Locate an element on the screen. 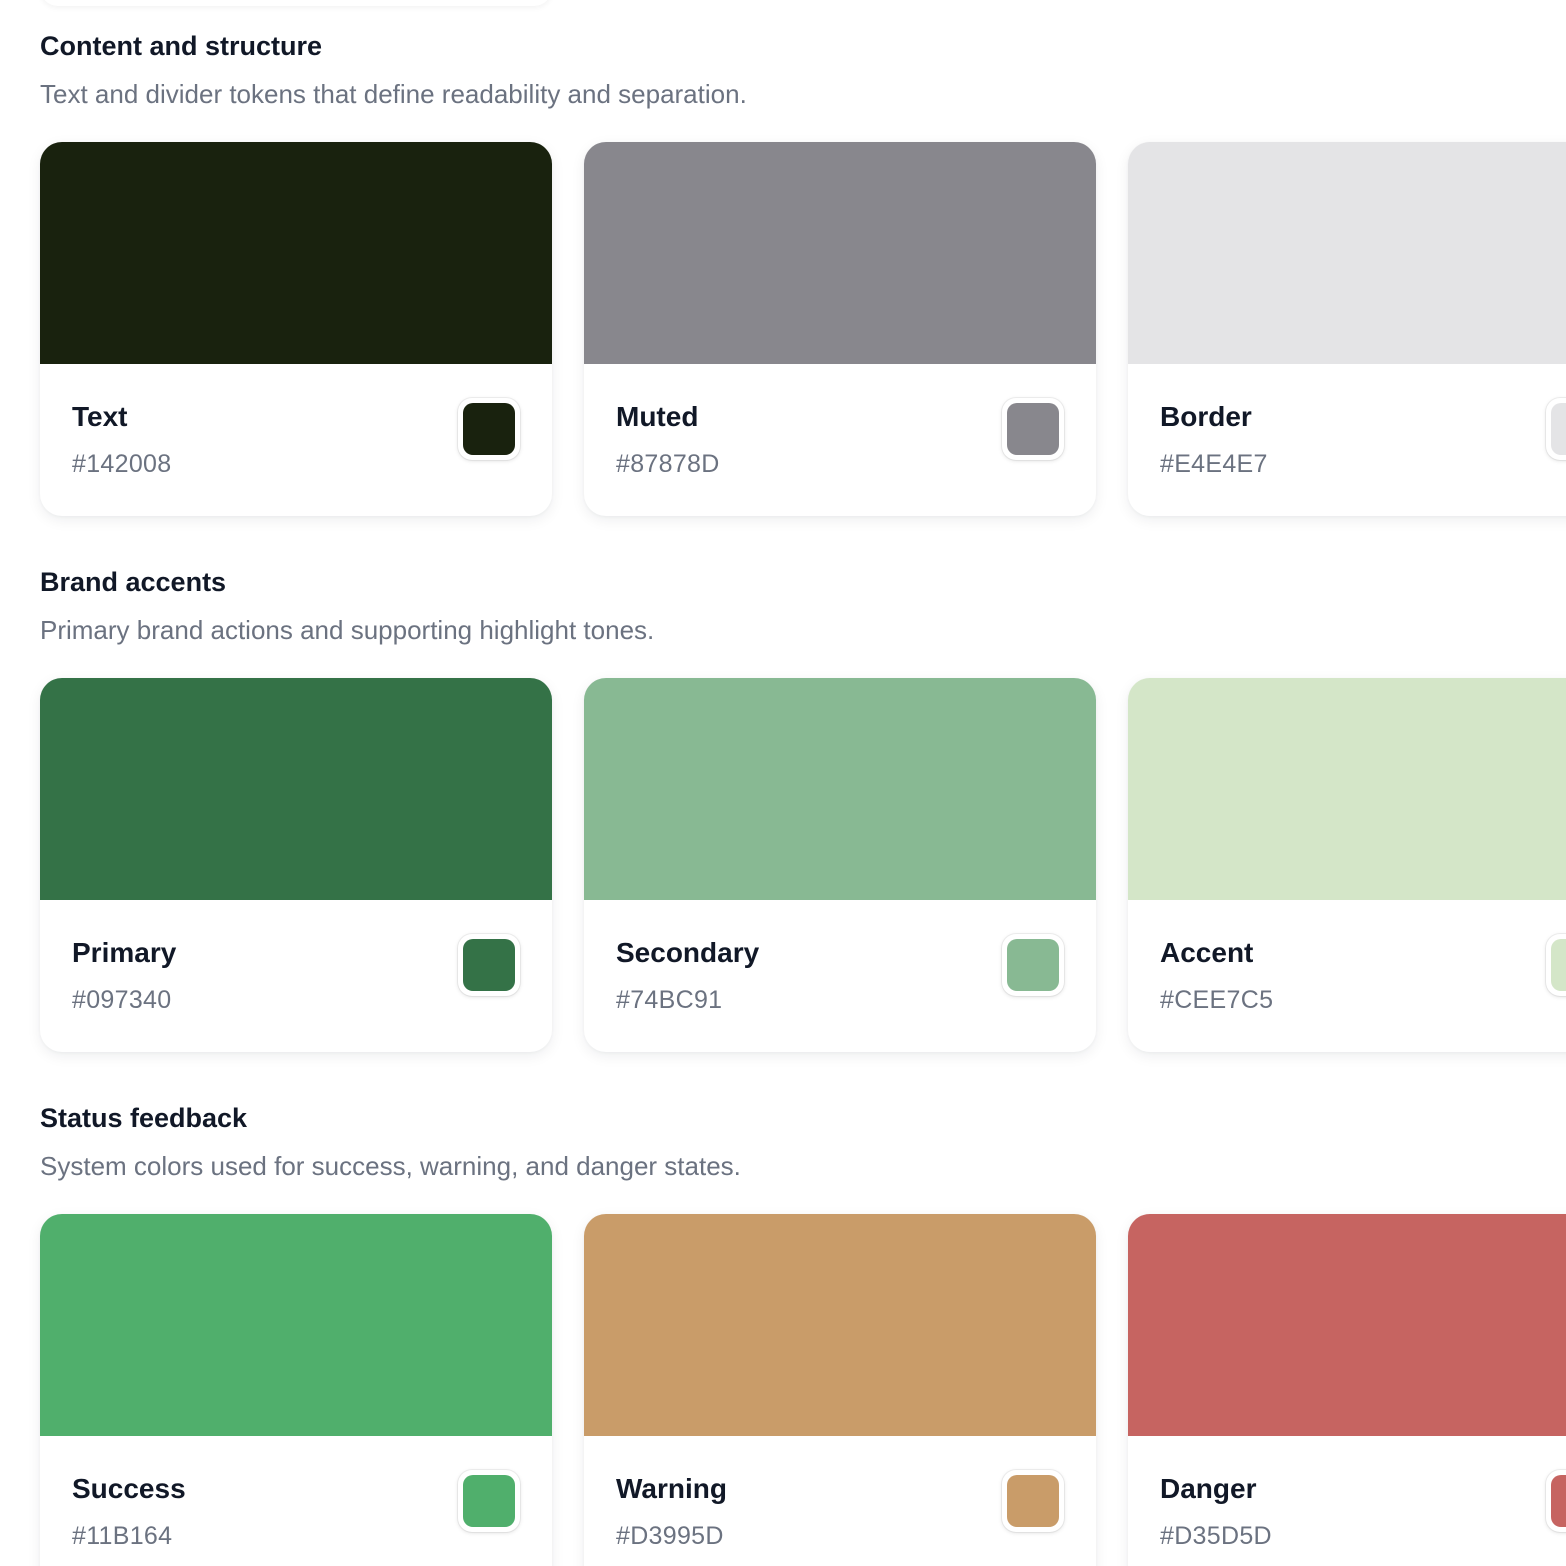 Image resolution: width=1566 pixels, height=1566 pixels. token-name: Danger is located at coordinates (1208, 1488).